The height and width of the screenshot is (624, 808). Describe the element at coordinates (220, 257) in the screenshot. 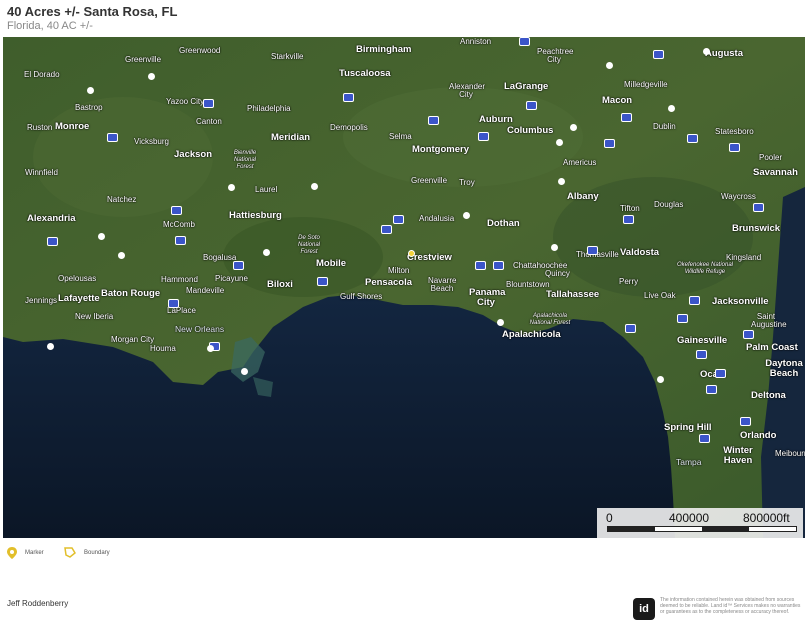

I see `town-label: Bogalusa` at that location.